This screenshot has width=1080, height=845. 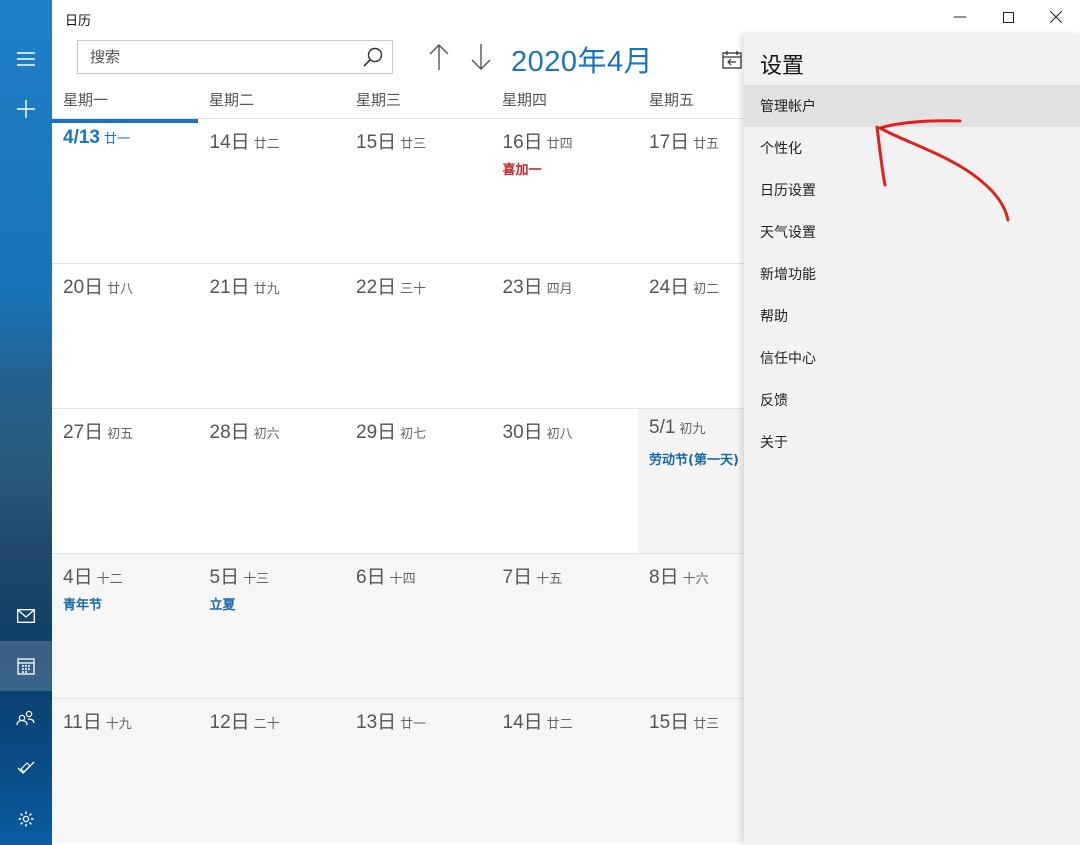 I want to click on day-cell: 7日 十五, so click(x=564, y=625).